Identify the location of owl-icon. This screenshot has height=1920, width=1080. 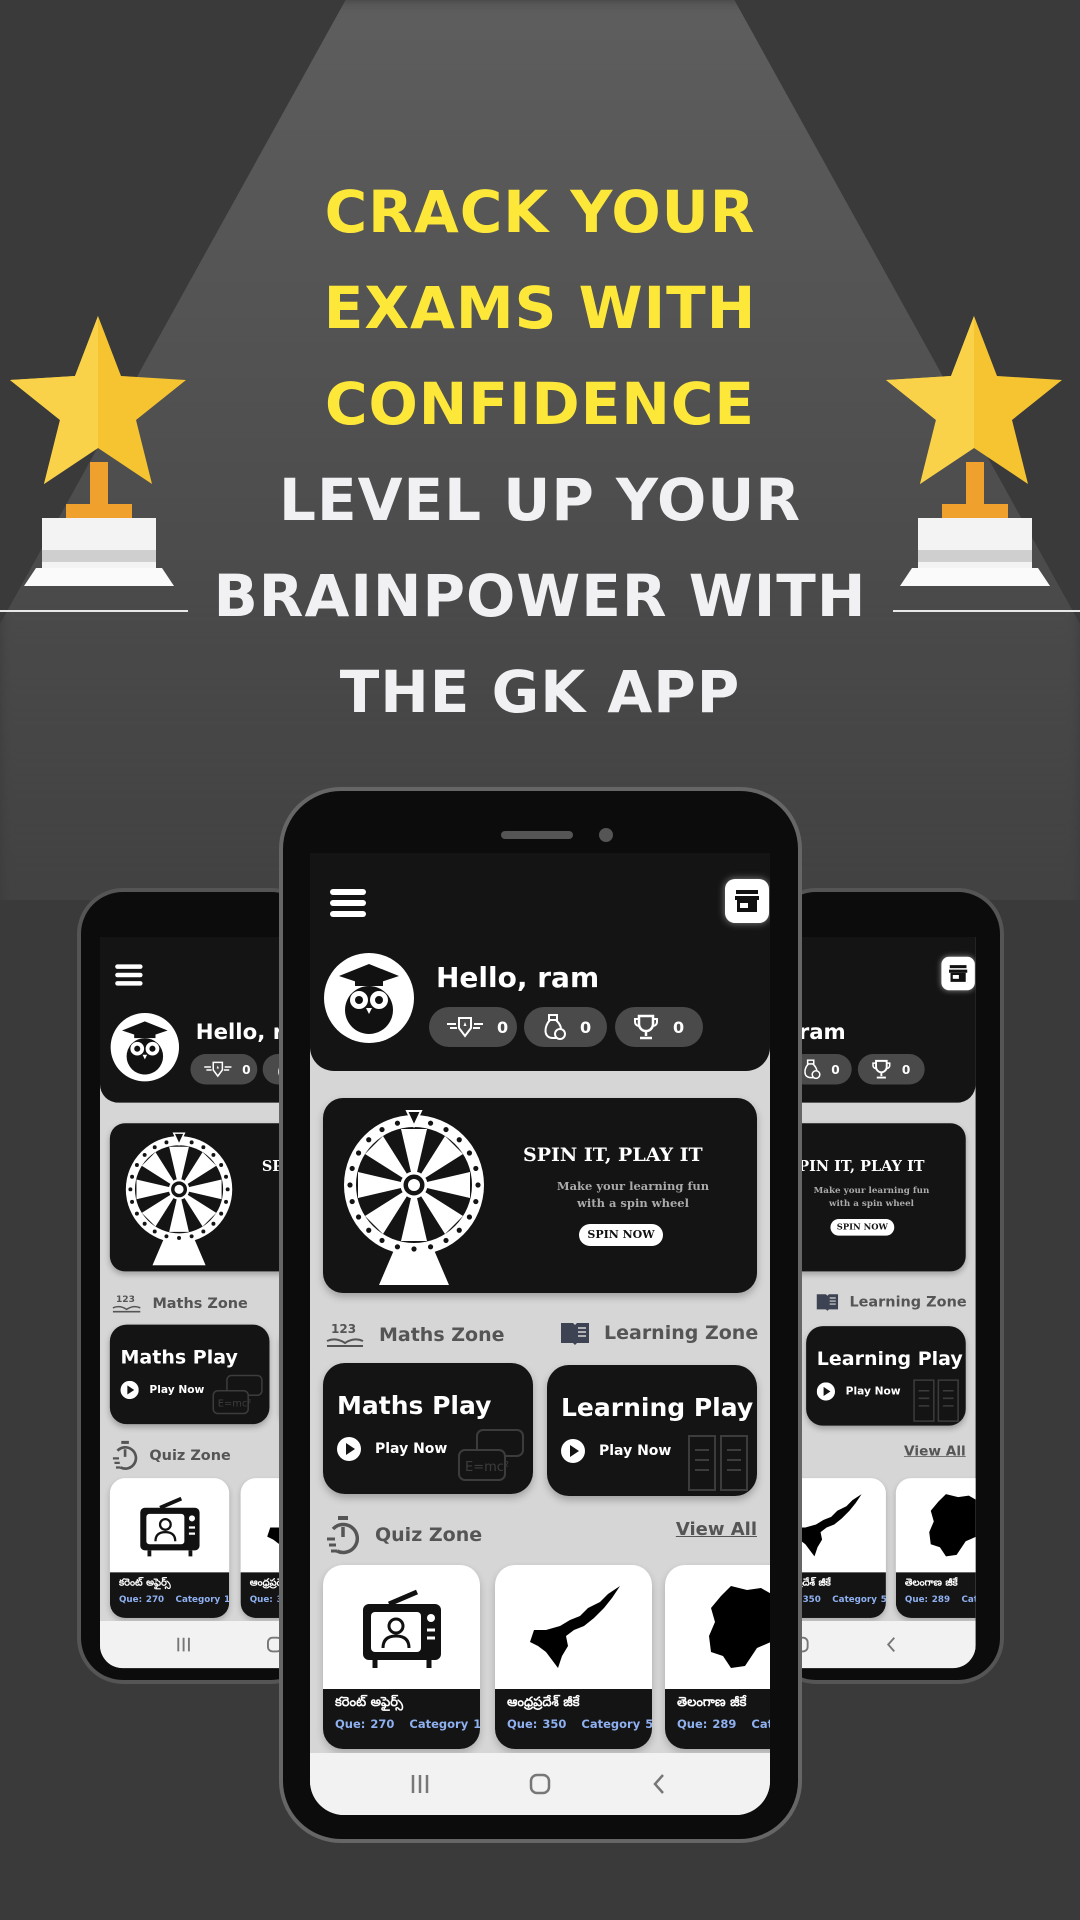
(145, 1048).